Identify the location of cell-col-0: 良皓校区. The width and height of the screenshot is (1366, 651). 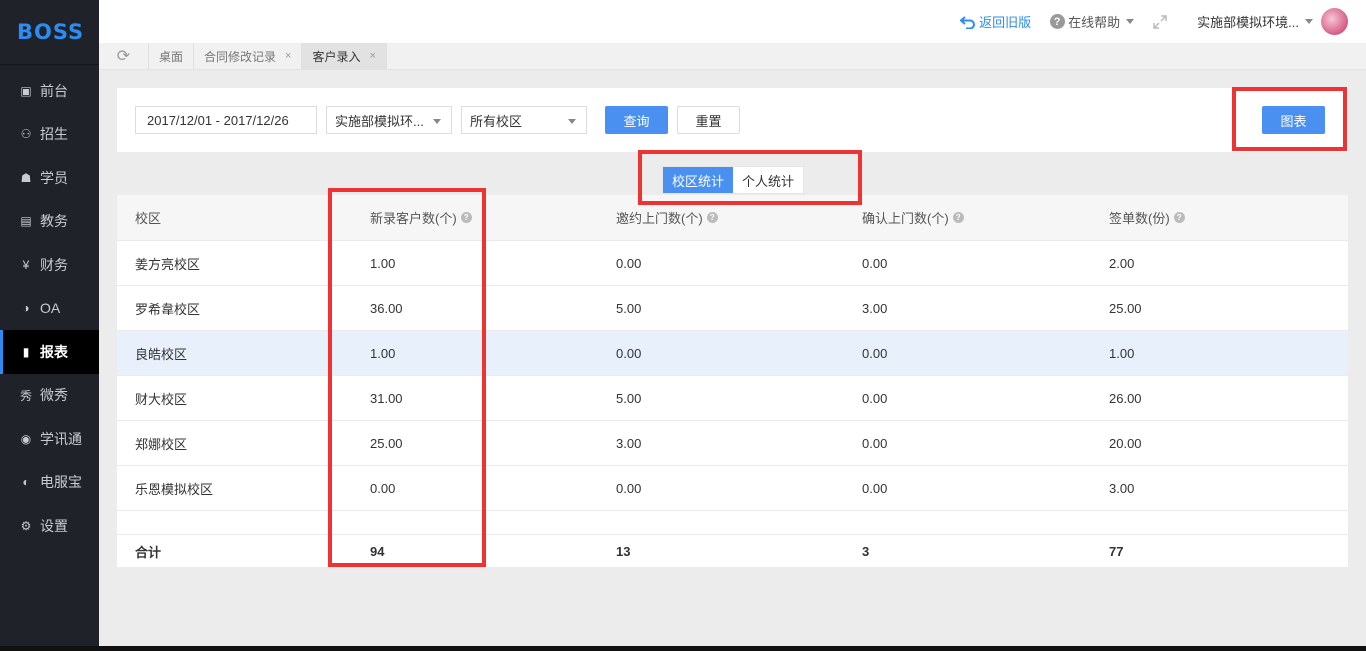
(161, 353).